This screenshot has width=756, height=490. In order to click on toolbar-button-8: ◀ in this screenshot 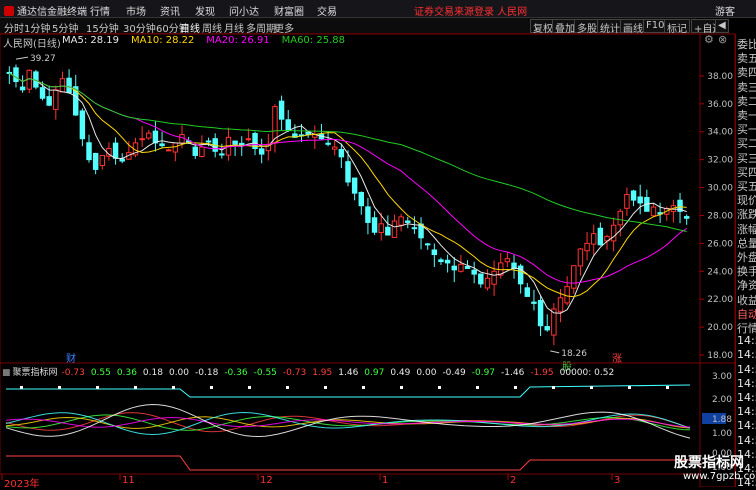, I will do `click(722, 26)`.